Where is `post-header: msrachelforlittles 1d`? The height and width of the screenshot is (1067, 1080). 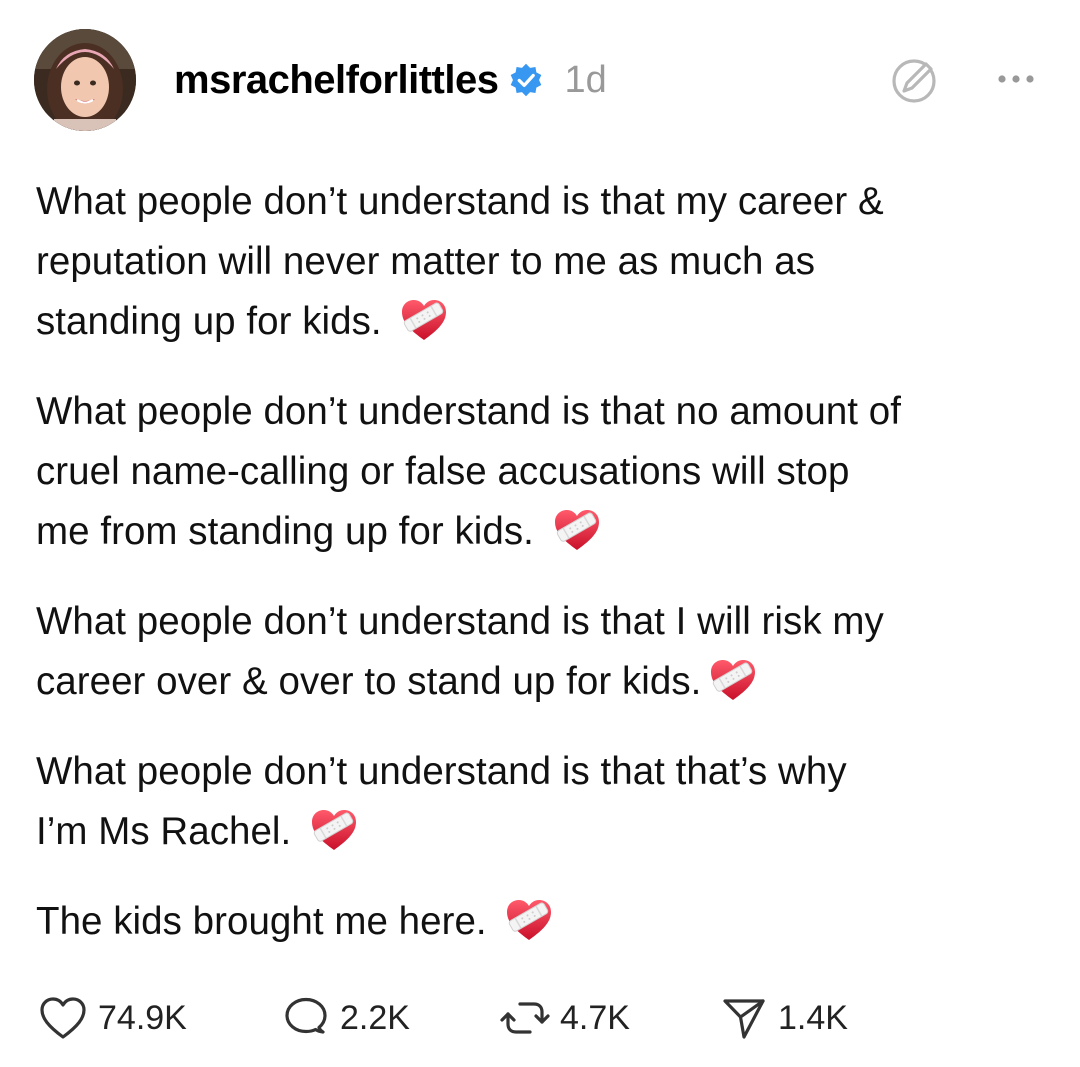
post-header: msrachelforlittles 1d is located at coordinates (390, 80).